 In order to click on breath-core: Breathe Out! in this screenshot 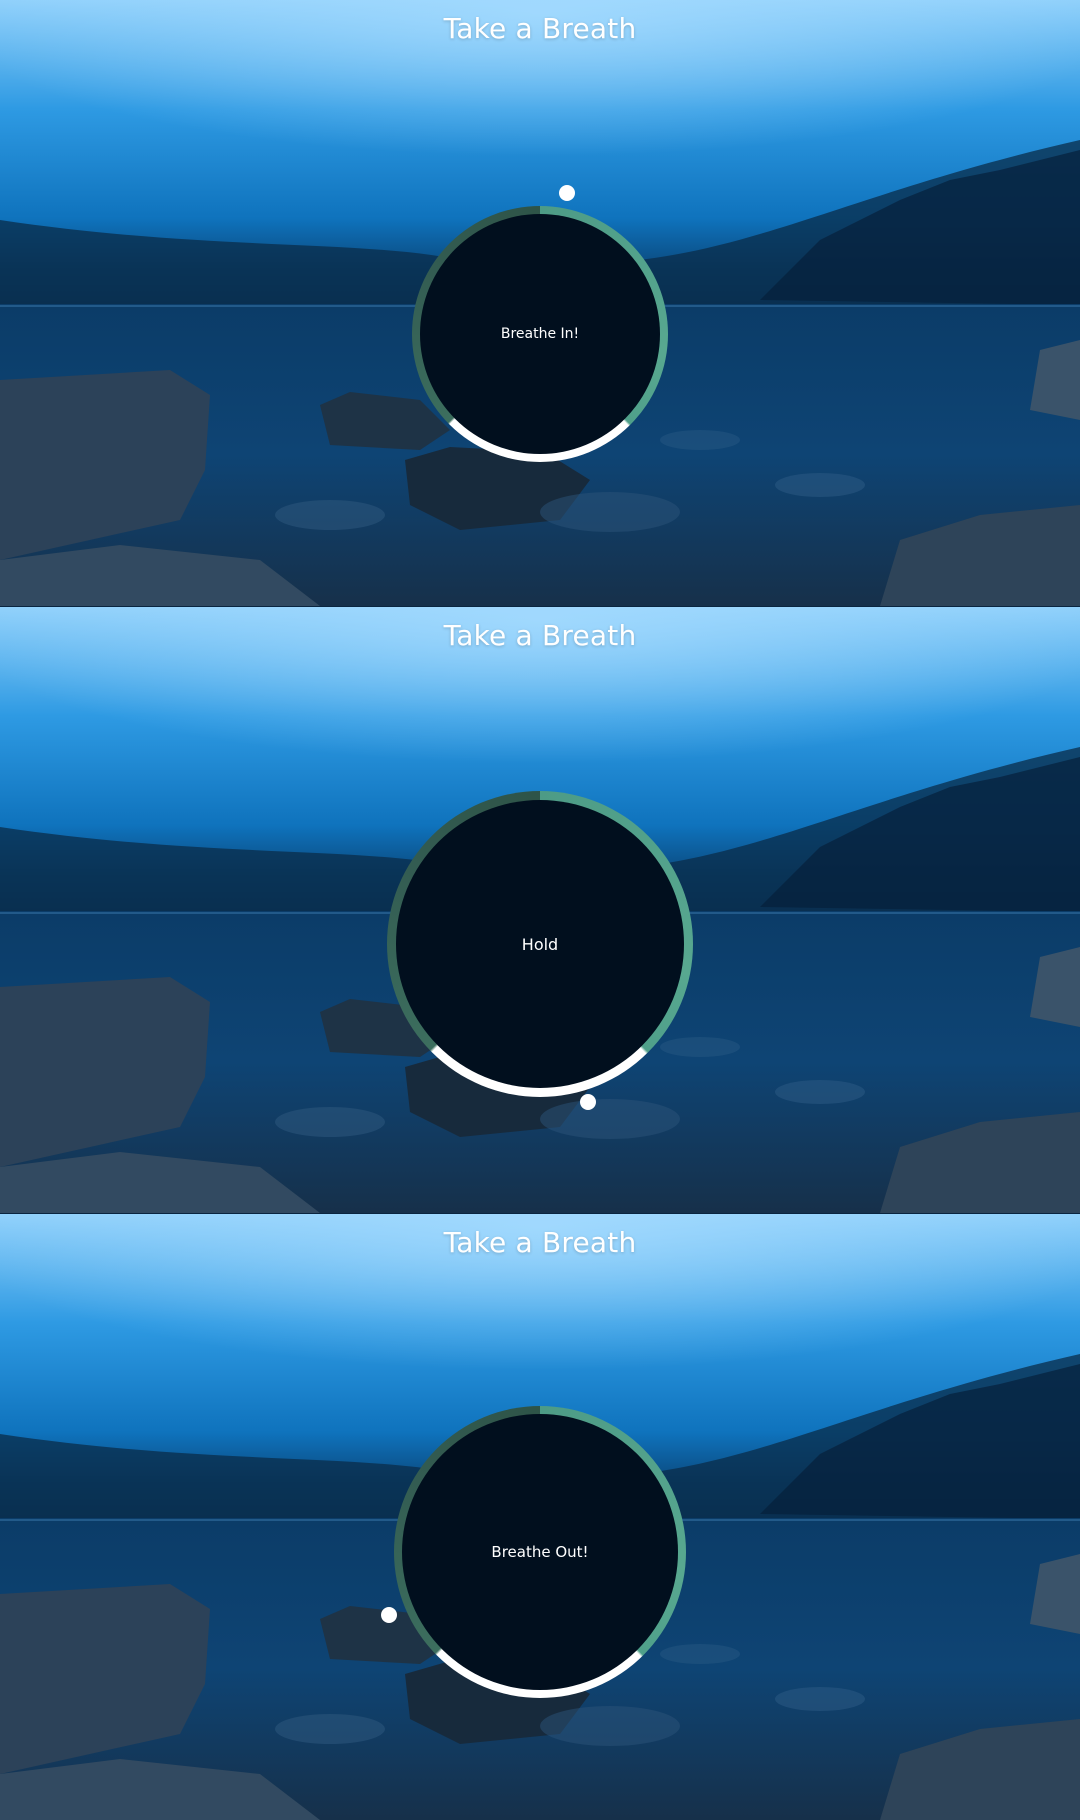, I will do `click(540, 1552)`.